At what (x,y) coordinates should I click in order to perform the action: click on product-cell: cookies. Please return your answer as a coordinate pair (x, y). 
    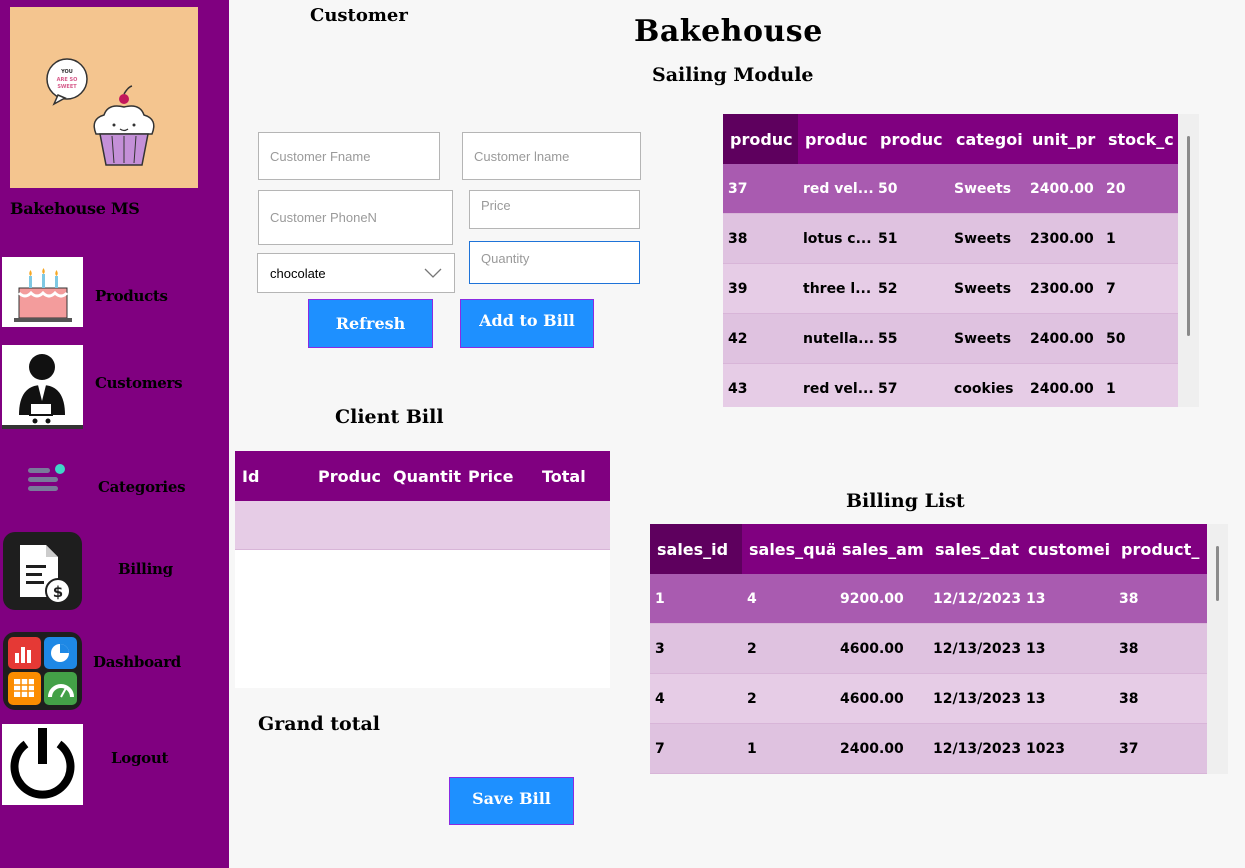
    Looking at the image, I should click on (987, 385).